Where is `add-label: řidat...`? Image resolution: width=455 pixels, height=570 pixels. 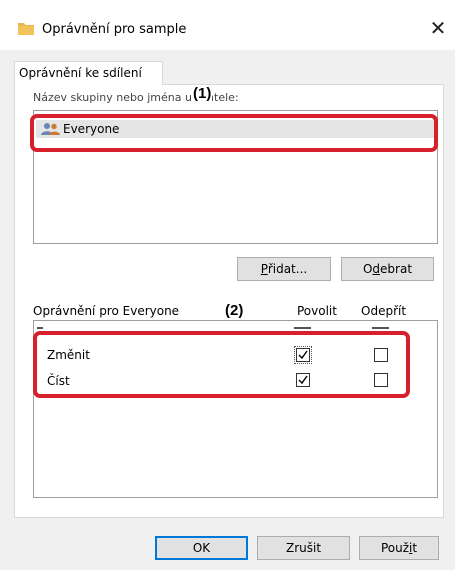 add-label: řidat... is located at coordinates (287, 269).